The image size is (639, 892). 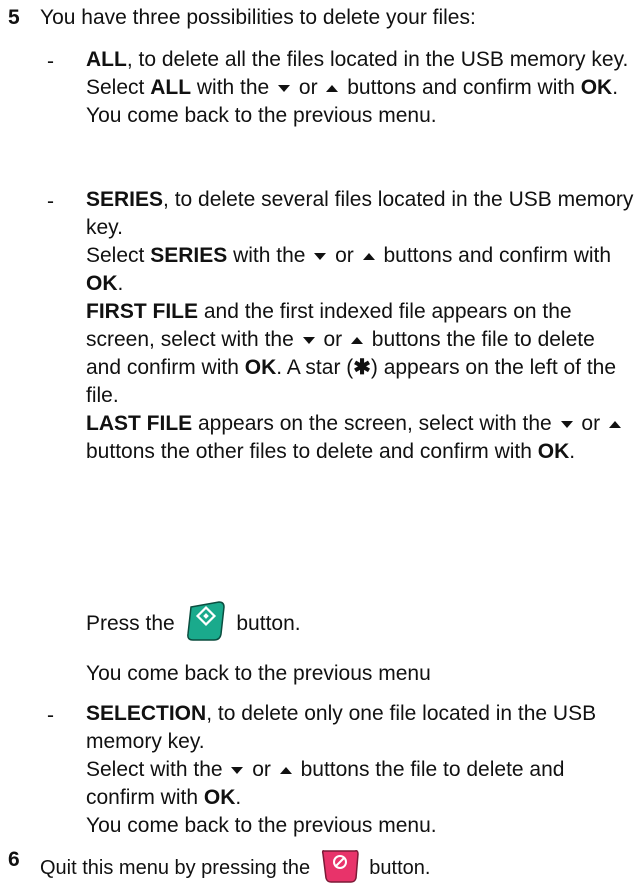 I want to click on keyword-selection: SELECTION, so click(x=146, y=713).